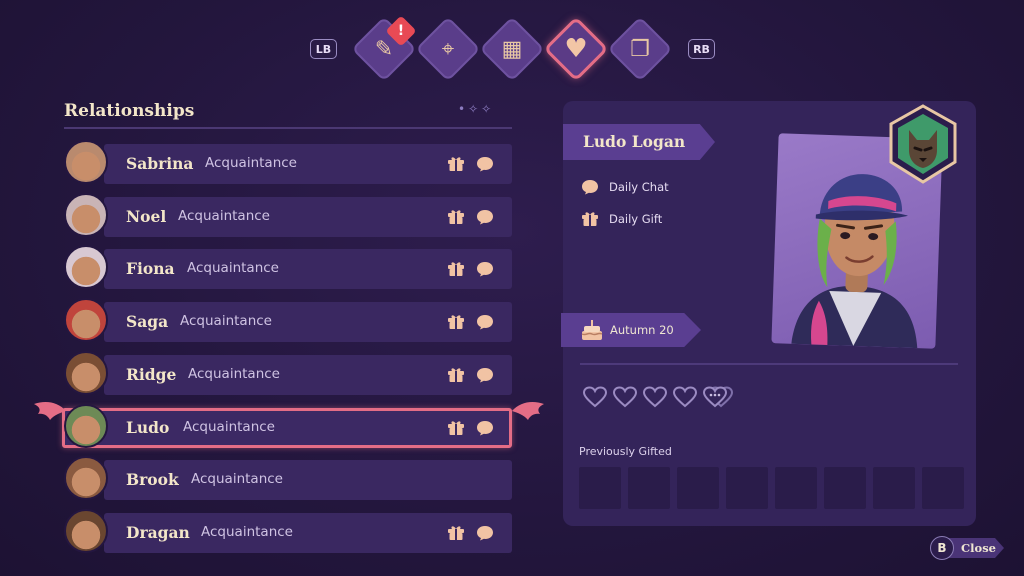  I want to click on relationship-row: Sabrina Acquaintance, so click(285, 163).